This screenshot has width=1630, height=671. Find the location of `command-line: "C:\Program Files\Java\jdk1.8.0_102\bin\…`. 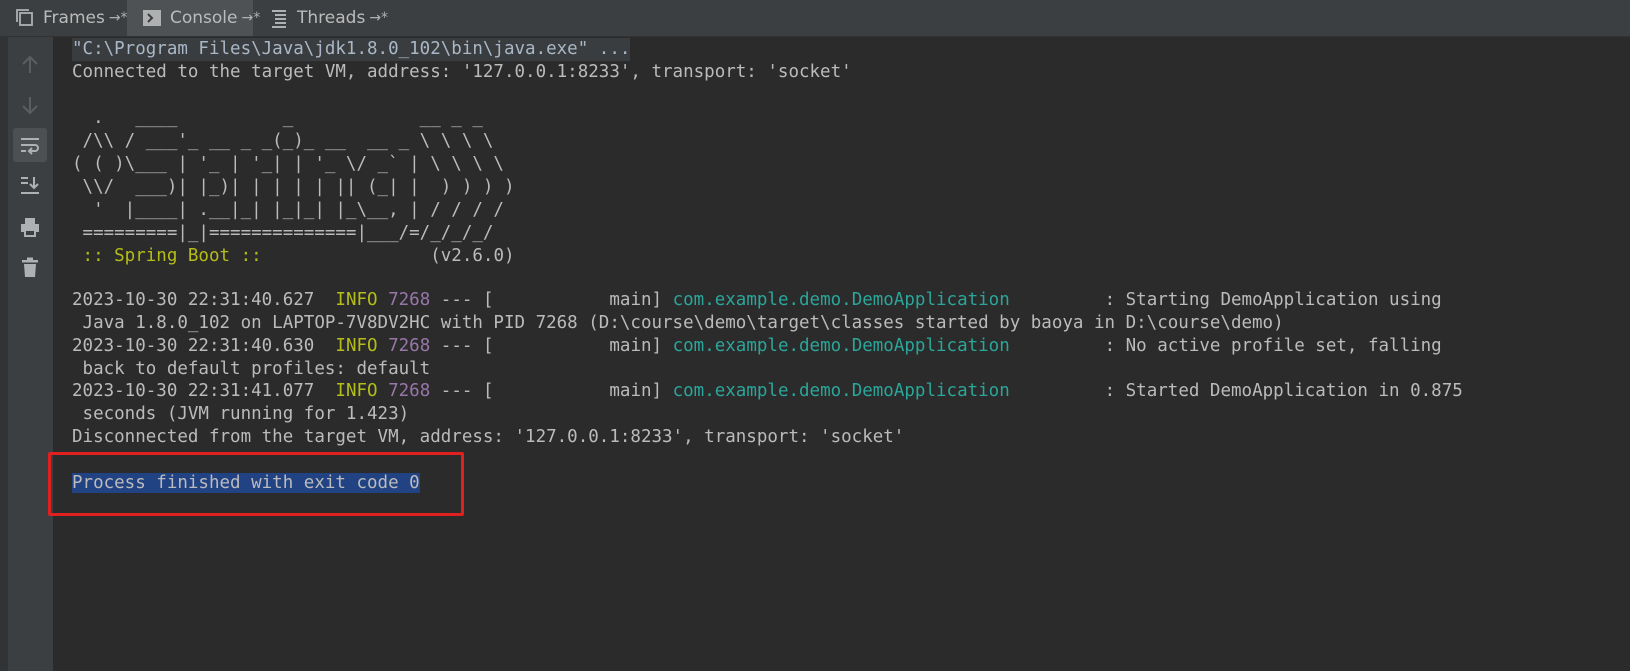

command-line: "C:\Program Files\Java\jdk1.8.0_102\bin\… is located at coordinates (351, 49).